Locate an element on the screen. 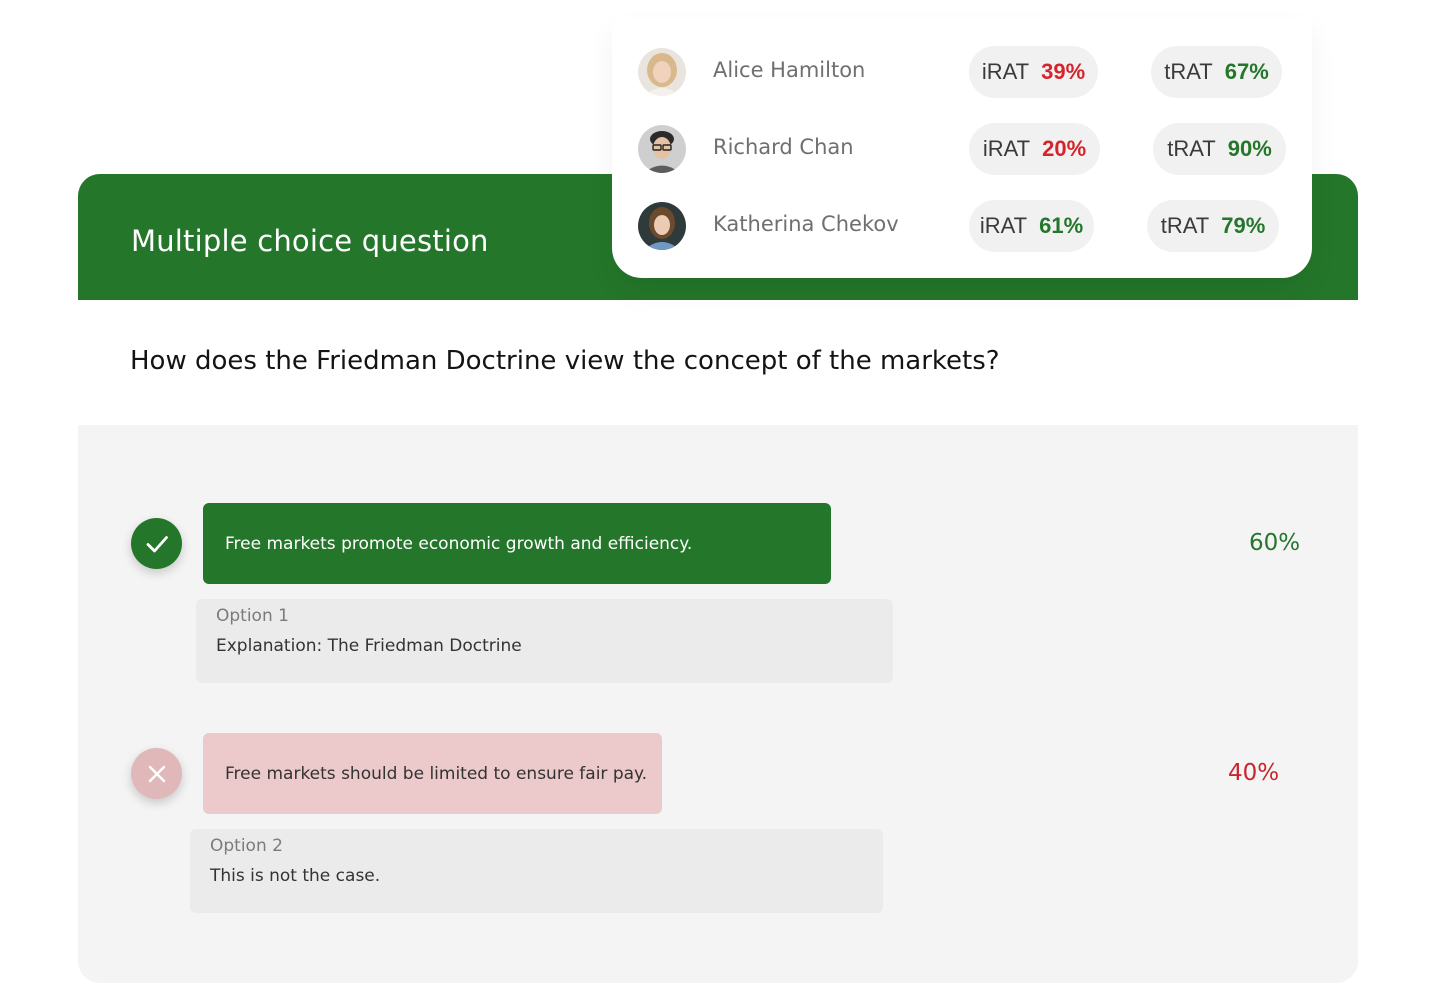 This screenshot has width=1434, height=1002. trat-score-pill: tRAT 67% is located at coordinates (1216, 72).